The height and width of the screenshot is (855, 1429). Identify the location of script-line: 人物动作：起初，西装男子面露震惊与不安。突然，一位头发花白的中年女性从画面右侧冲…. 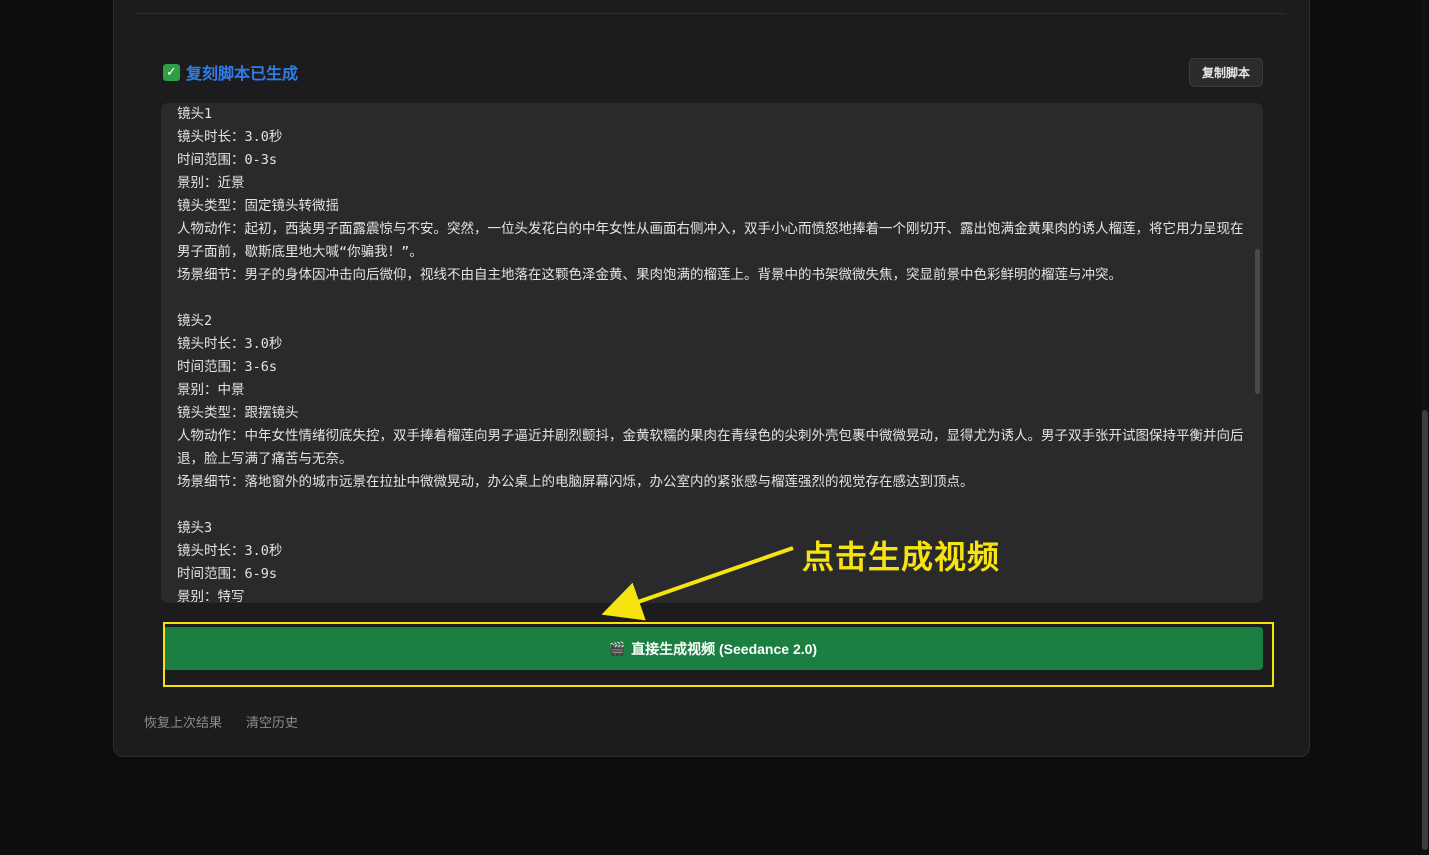
(710, 240).